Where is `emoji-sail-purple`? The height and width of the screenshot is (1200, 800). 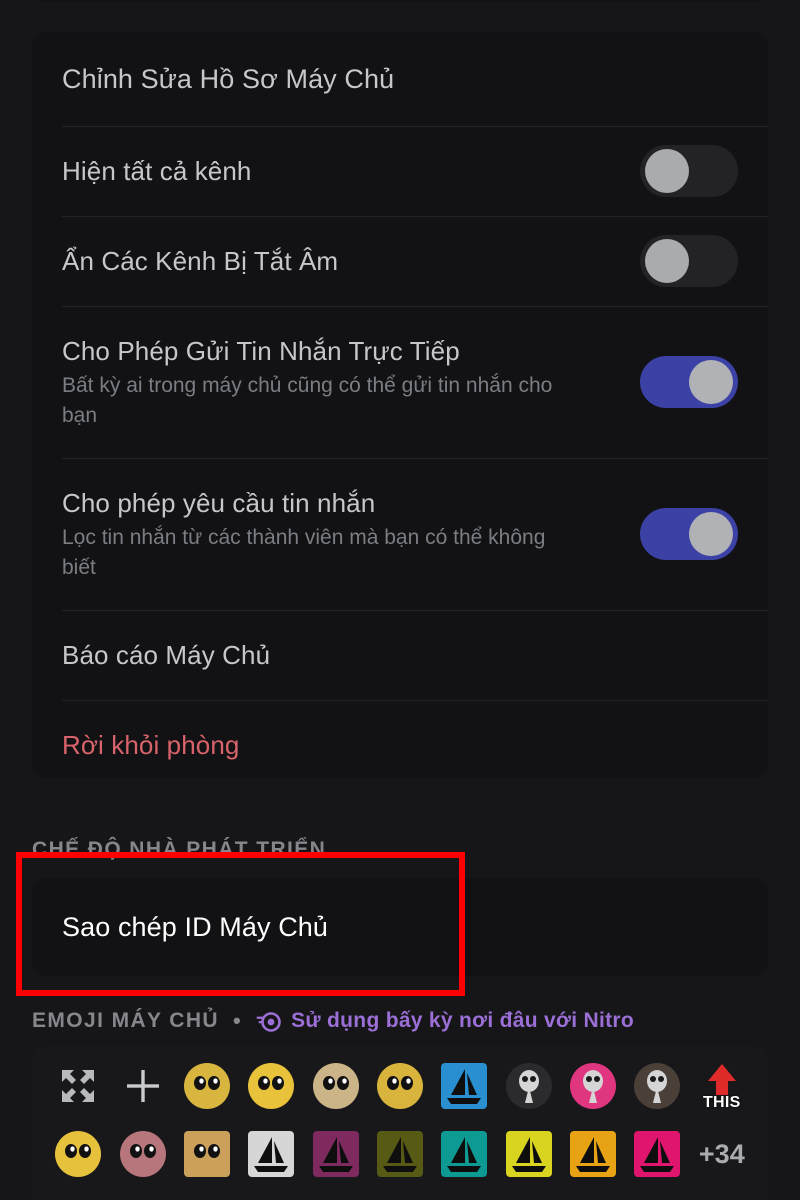 emoji-sail-purple is located at coordinates (335, 1154).